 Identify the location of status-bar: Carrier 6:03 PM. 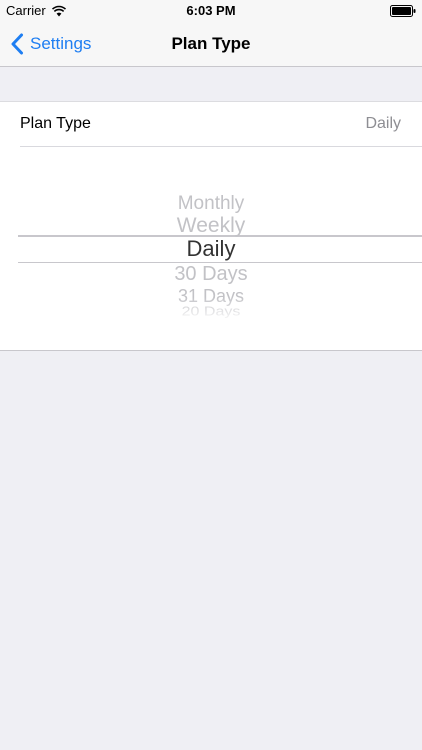
(211, 11).